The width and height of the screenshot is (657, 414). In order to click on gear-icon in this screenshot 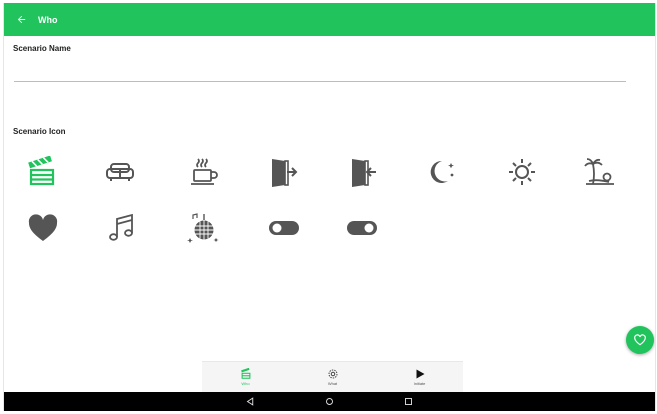, I will do `click(332, 374)`.